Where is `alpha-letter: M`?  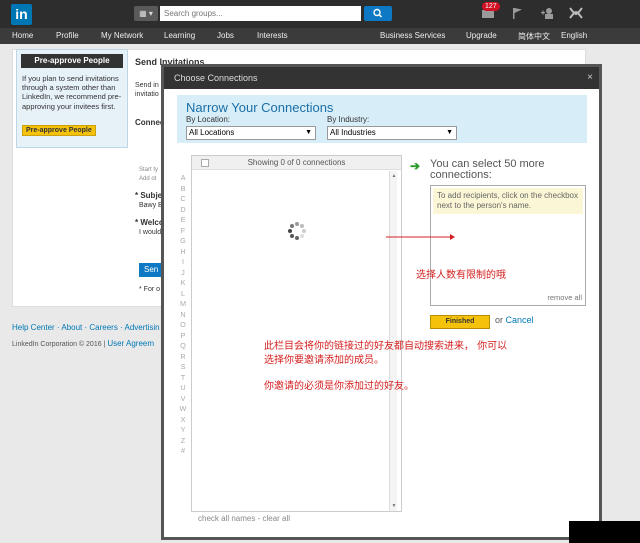
alpha-letter: M is located at coordinates (183, 304).